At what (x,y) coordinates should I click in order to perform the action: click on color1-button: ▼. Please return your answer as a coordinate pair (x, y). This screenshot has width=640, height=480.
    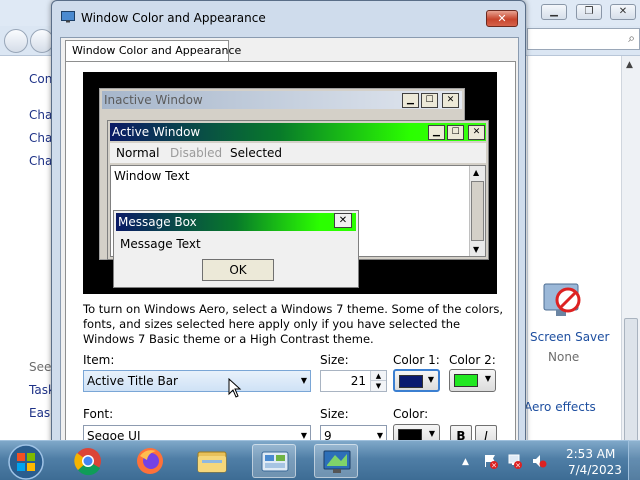
    Looking at the image, I should click on (416, 380).